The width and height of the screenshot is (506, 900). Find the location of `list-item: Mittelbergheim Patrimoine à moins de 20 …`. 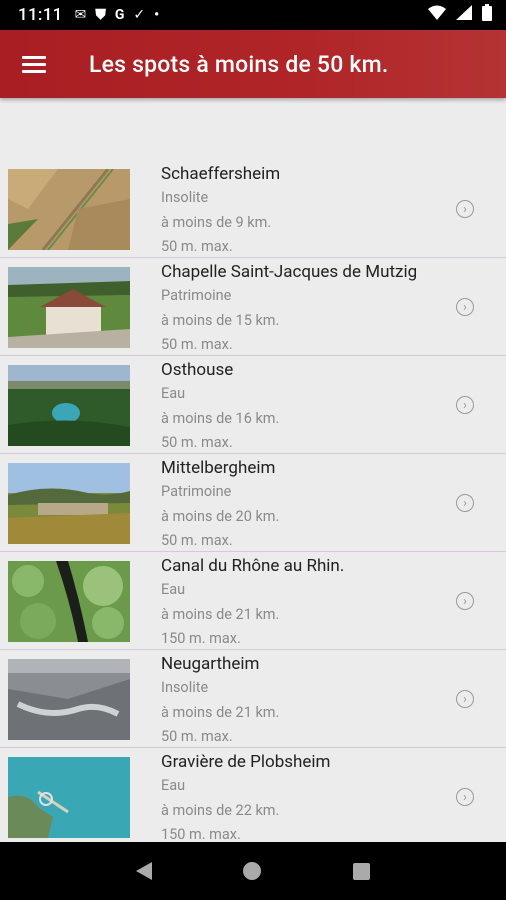

list-item: Mittelbergheim Patrimoine à moins de 20 … is located at coordinates (253, 503).